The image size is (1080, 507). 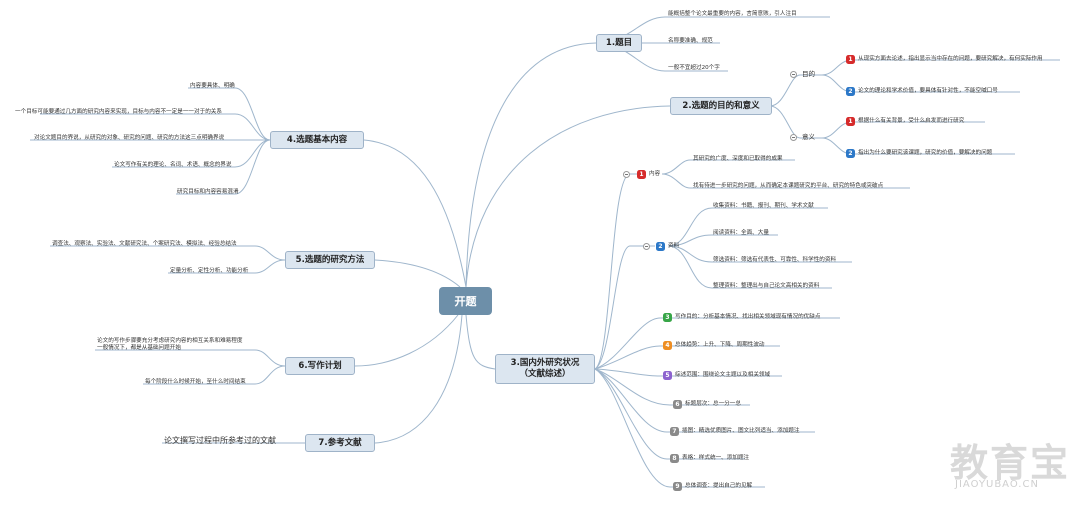 I want to click on other-item-8: 表格：样式统一、添加题注, so click(x=716, y=458).